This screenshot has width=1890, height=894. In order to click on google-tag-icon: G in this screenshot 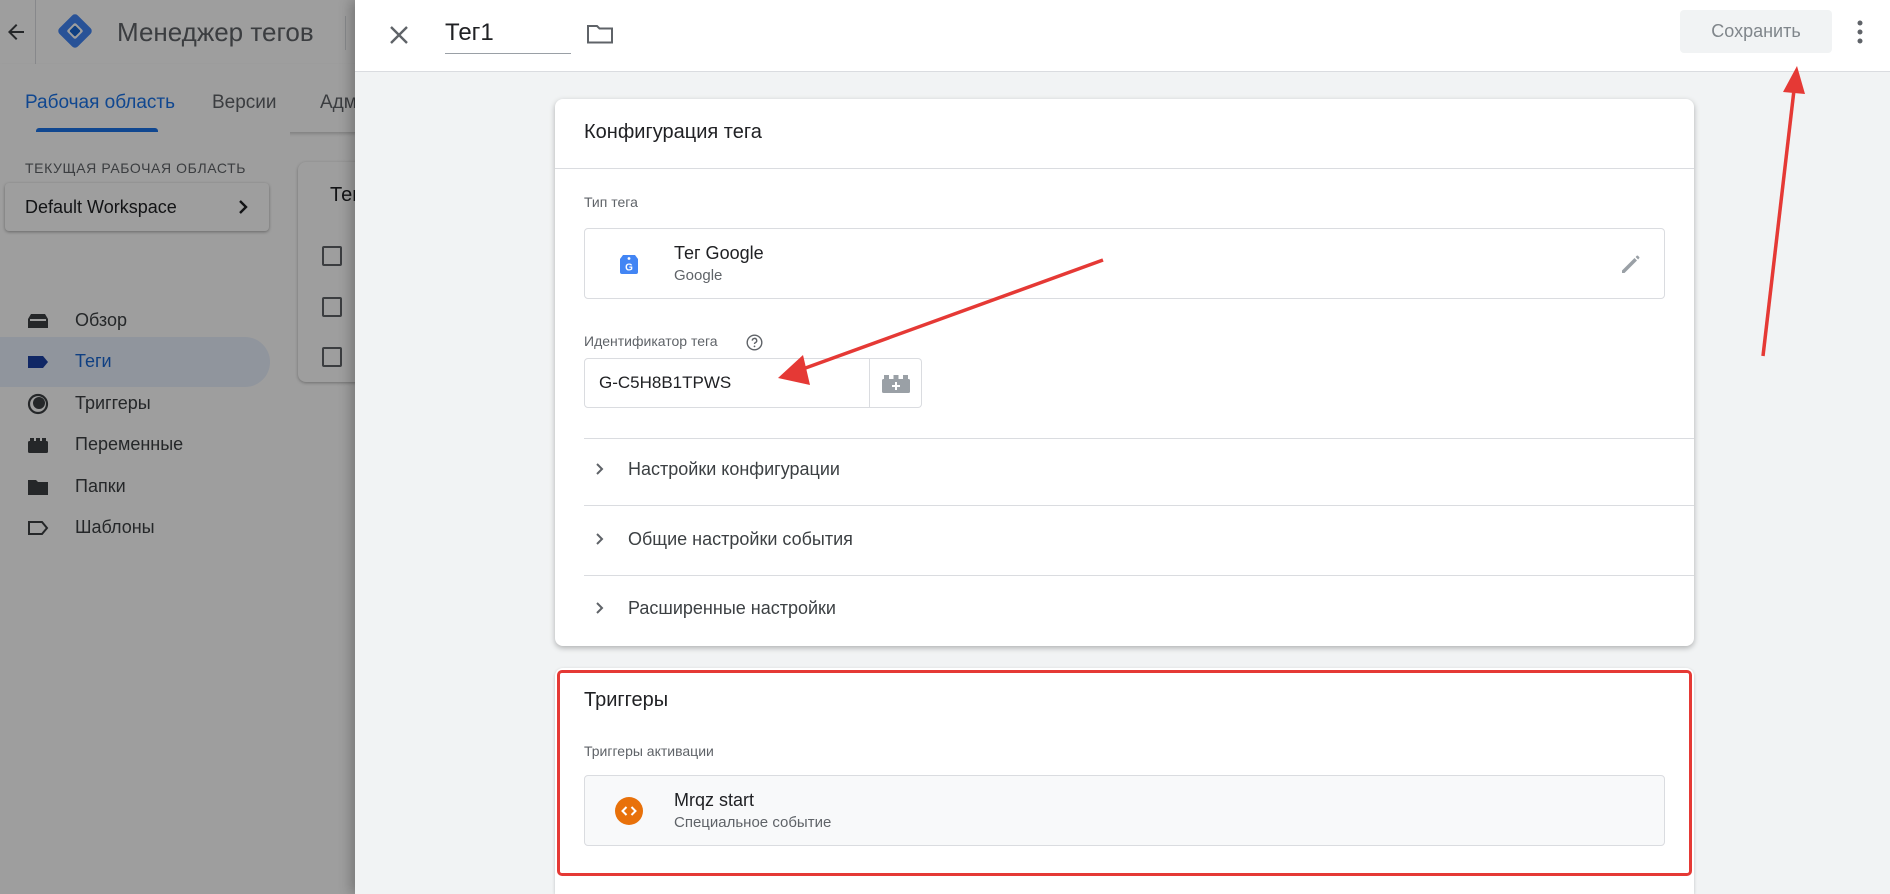, I will do `click(629, 264)`.